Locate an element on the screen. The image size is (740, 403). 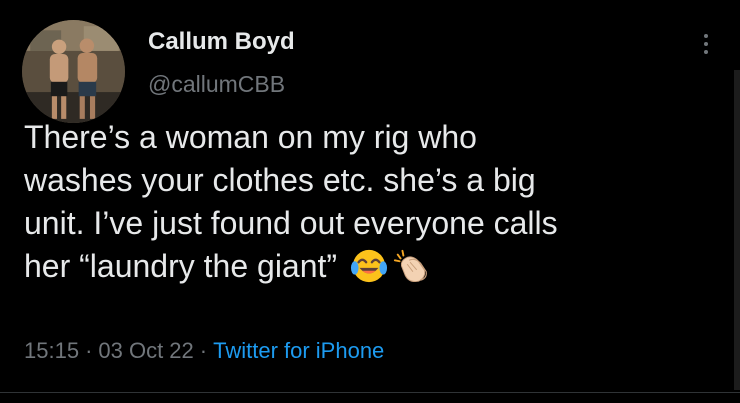
tweet-source-link: Twitter for iPhone is located at coordinates (298, 350).